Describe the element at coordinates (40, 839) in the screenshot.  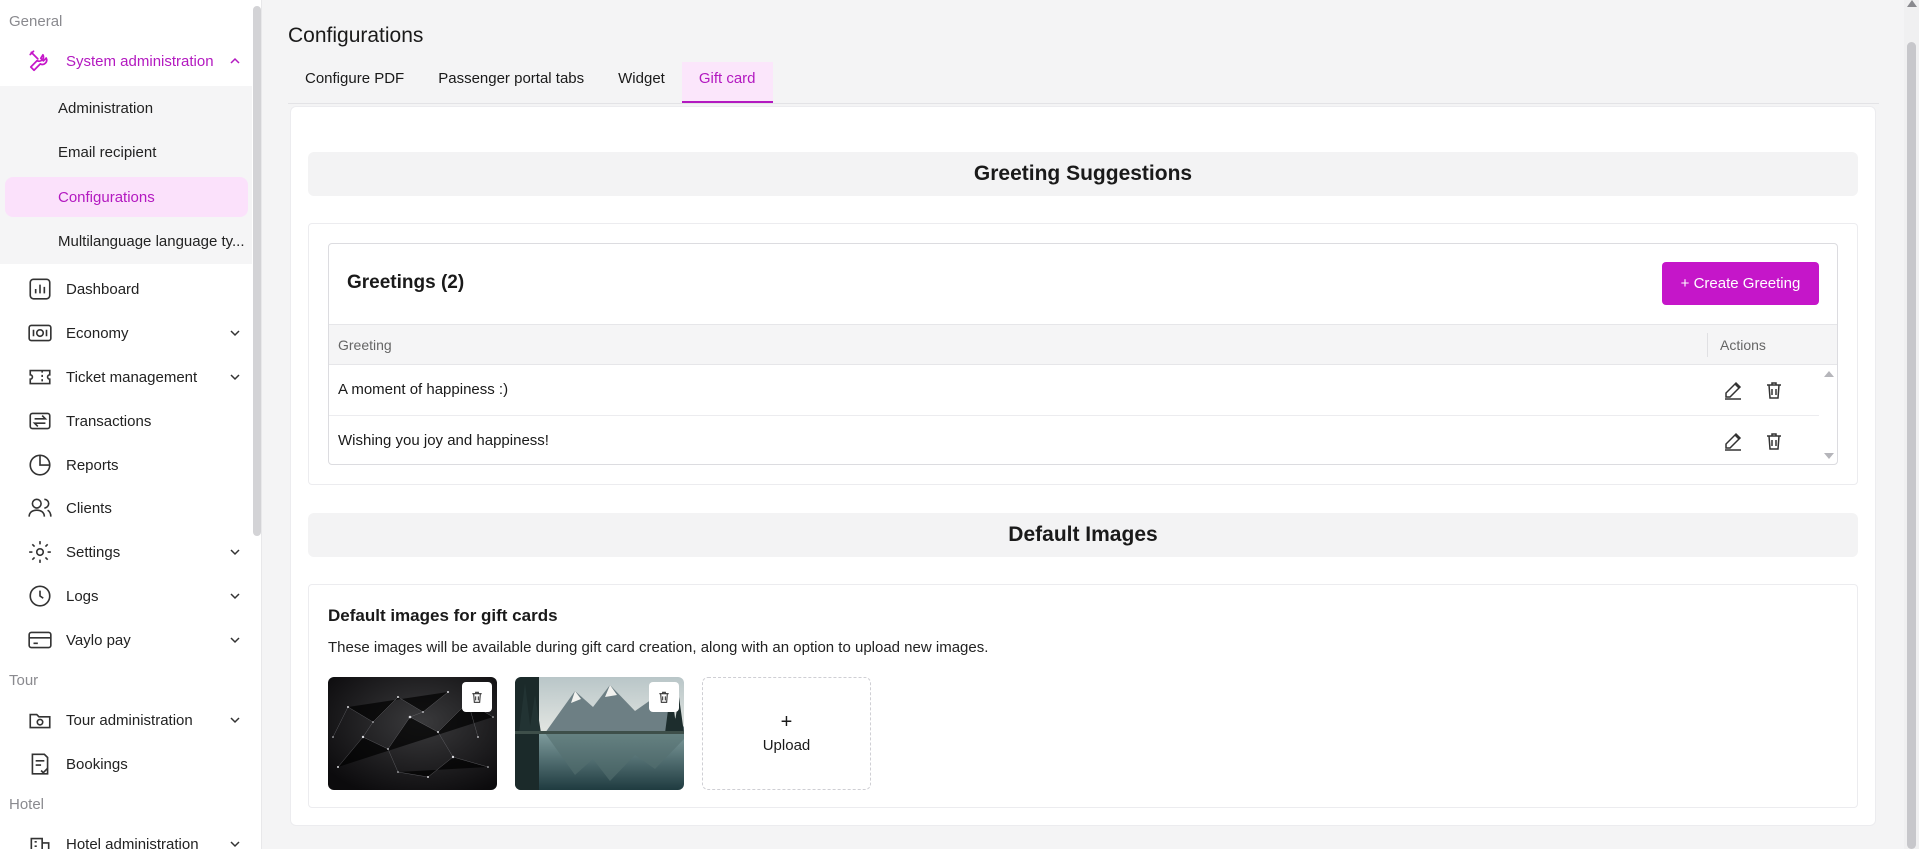
I see `hotel-icon` at that location.